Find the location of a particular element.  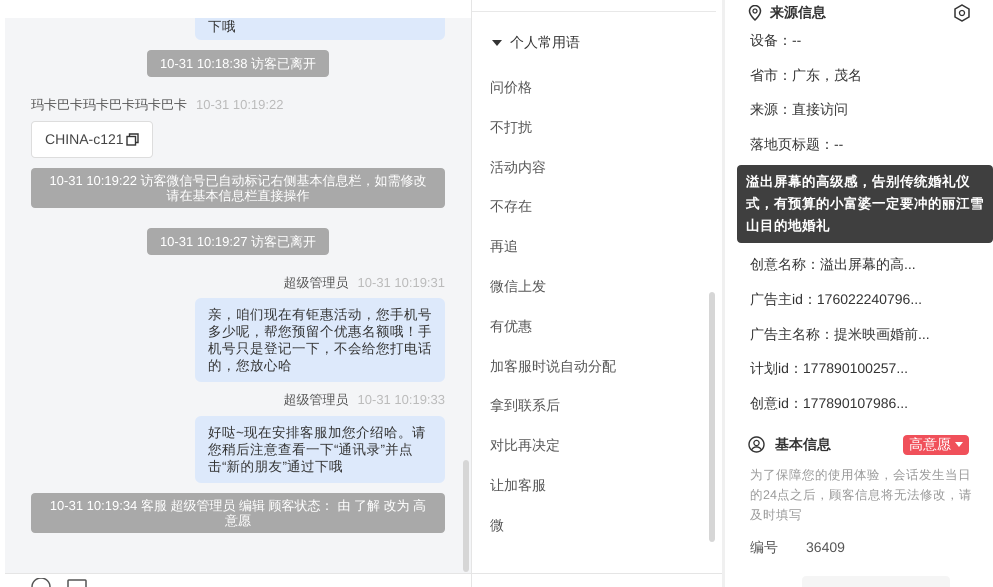

info-row-text: 落地页标题：-- is located at coordinates (797, 144).